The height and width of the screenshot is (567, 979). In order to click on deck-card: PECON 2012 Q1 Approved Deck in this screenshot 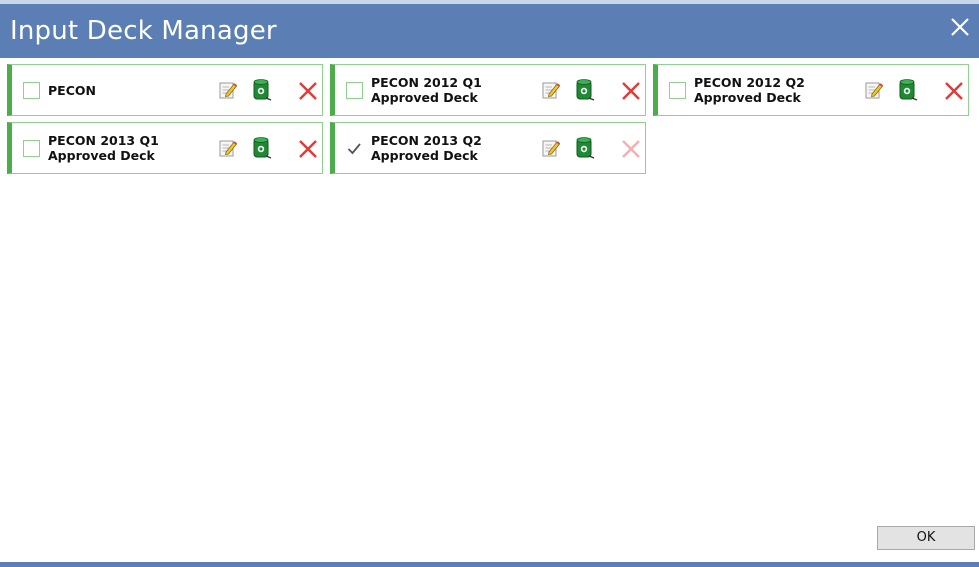, I will do `click(488, 90)`.